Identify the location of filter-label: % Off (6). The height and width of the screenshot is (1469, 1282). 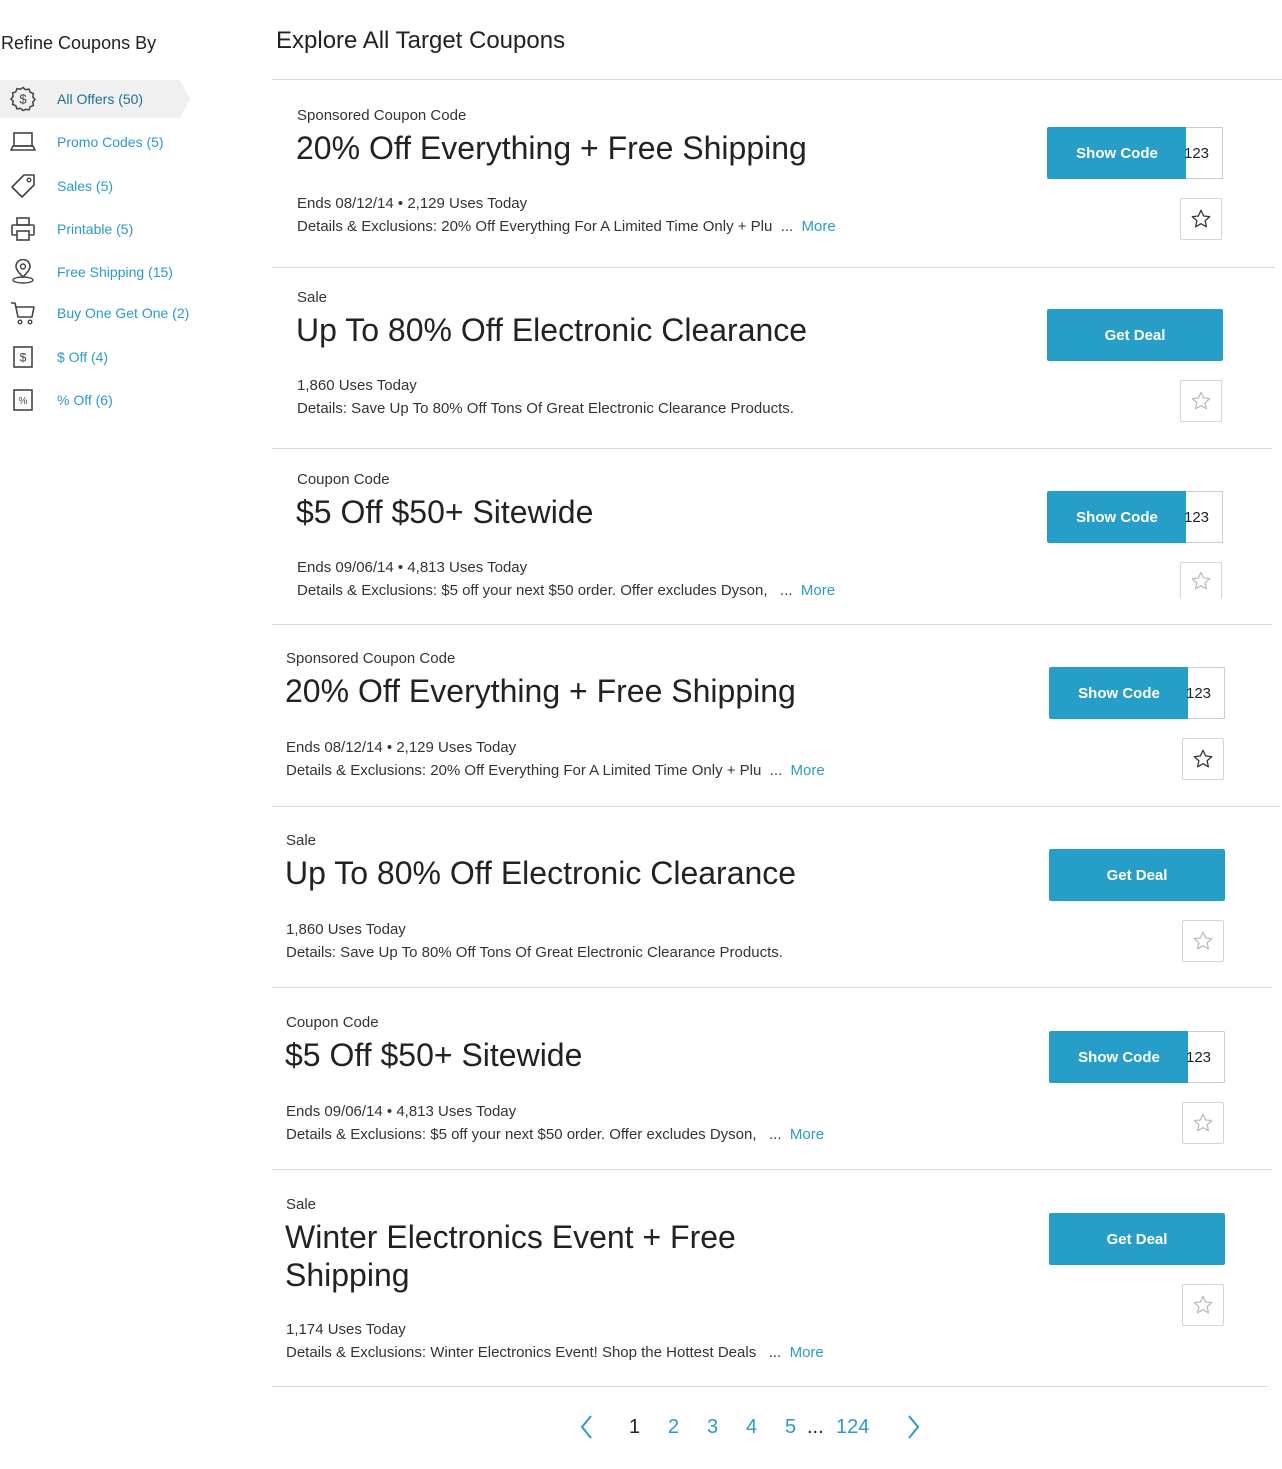
(85, 400).